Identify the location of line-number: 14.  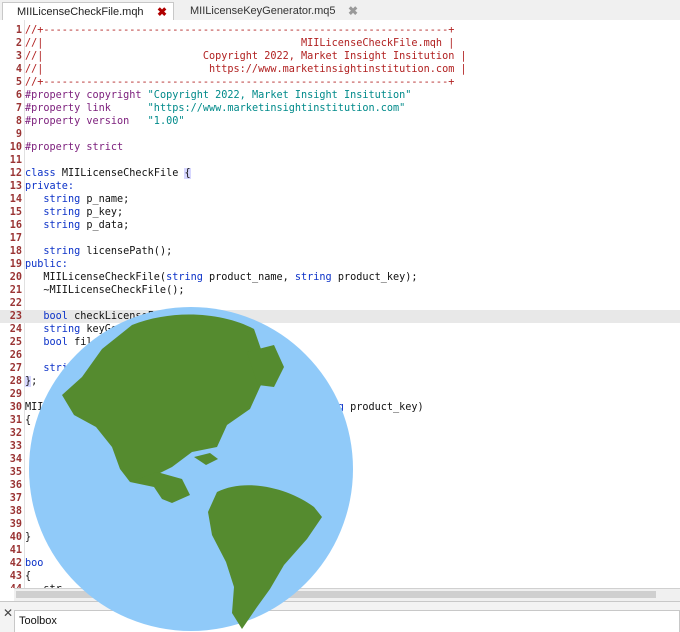
(15, 199).